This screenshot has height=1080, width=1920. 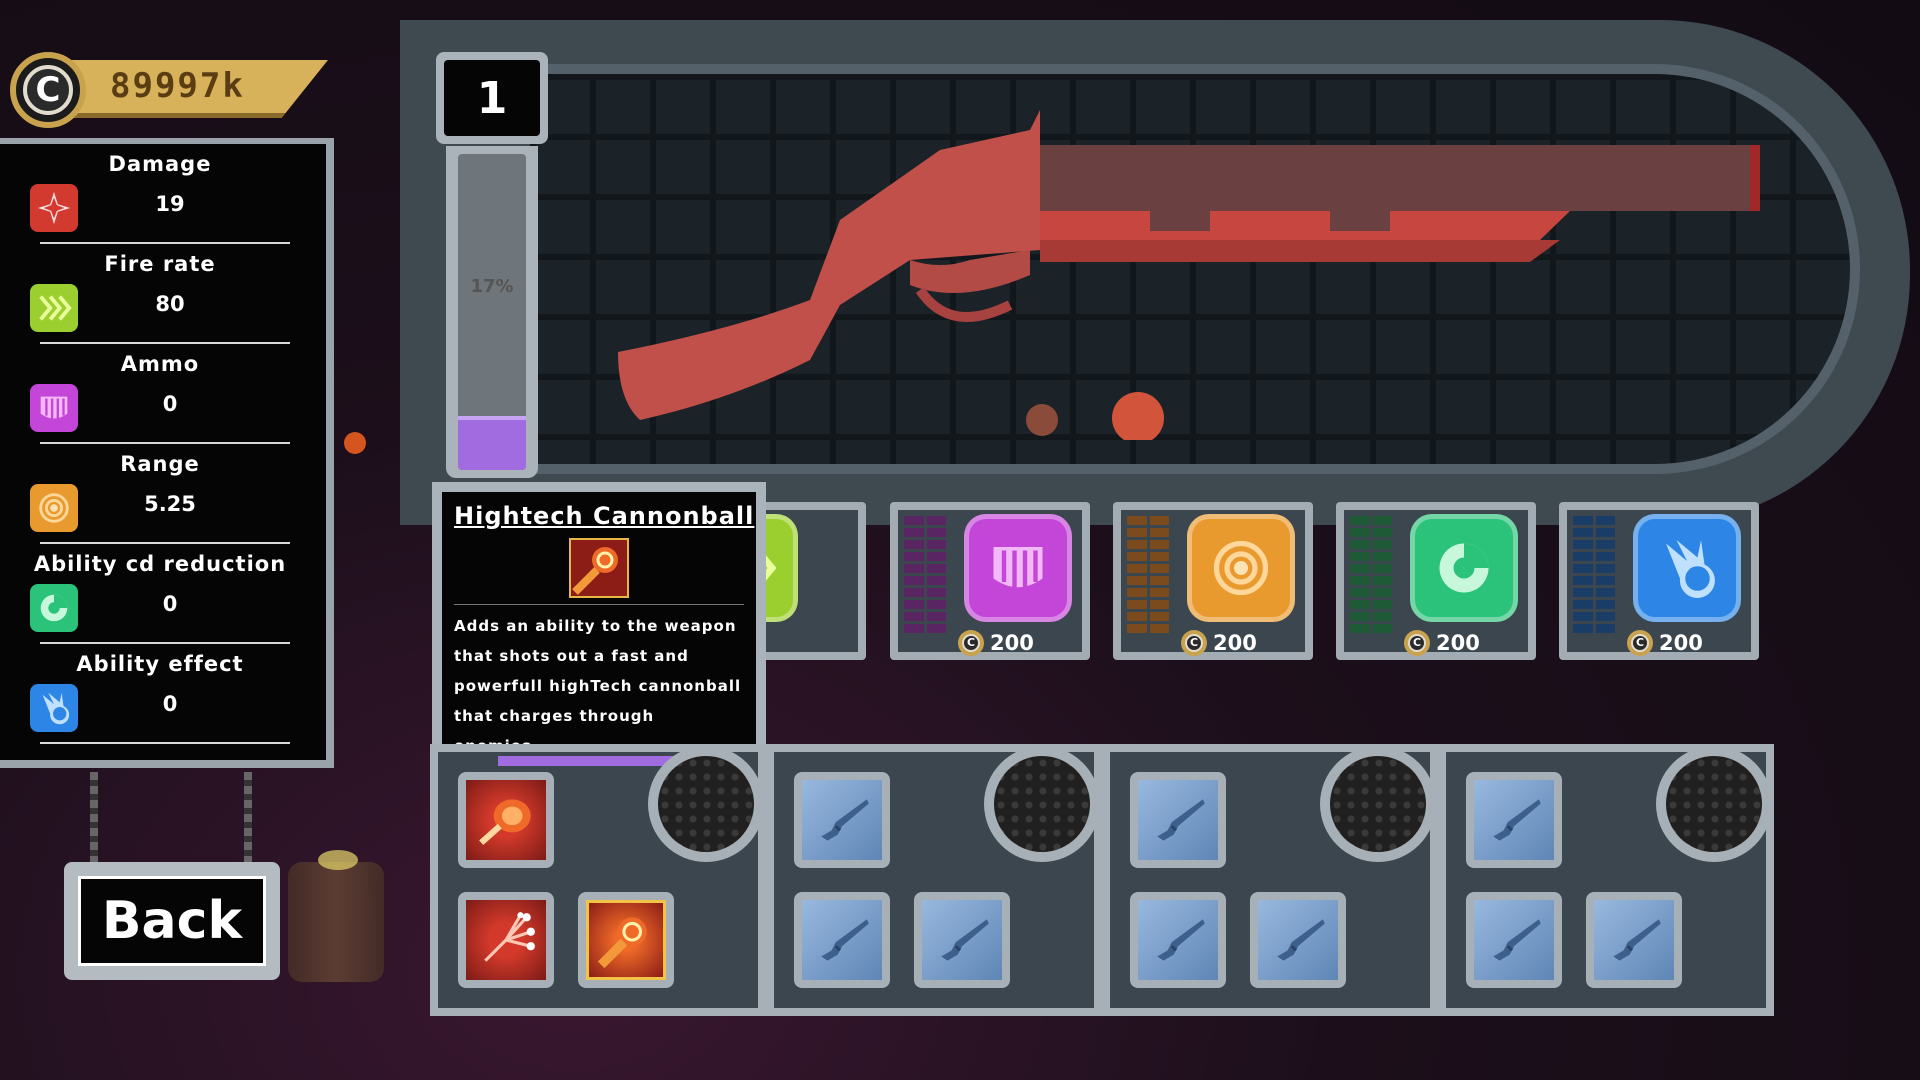 I want to click on tooltip-title: Hightech Cannonball, so click(x=604, y=516).